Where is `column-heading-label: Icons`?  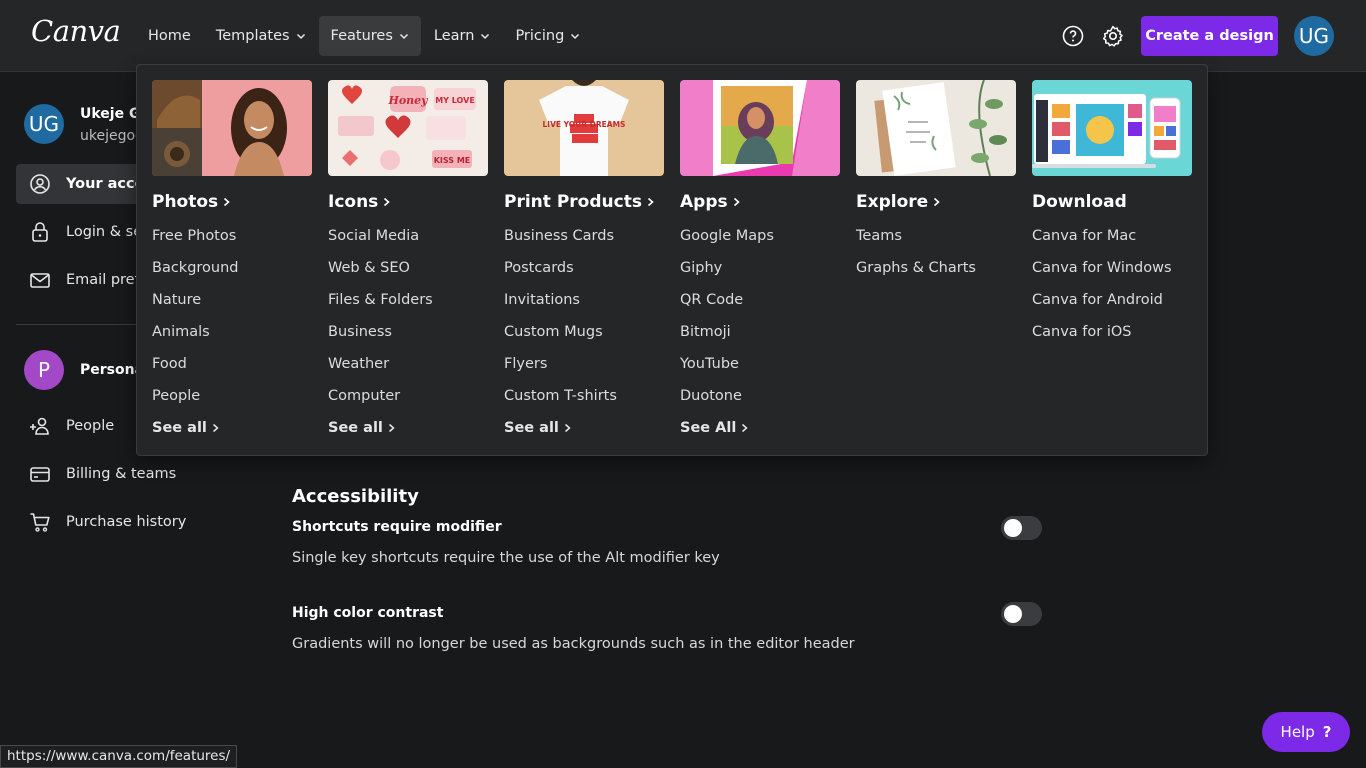 column-heading-label: Icons is located at coordinates (353, 202).